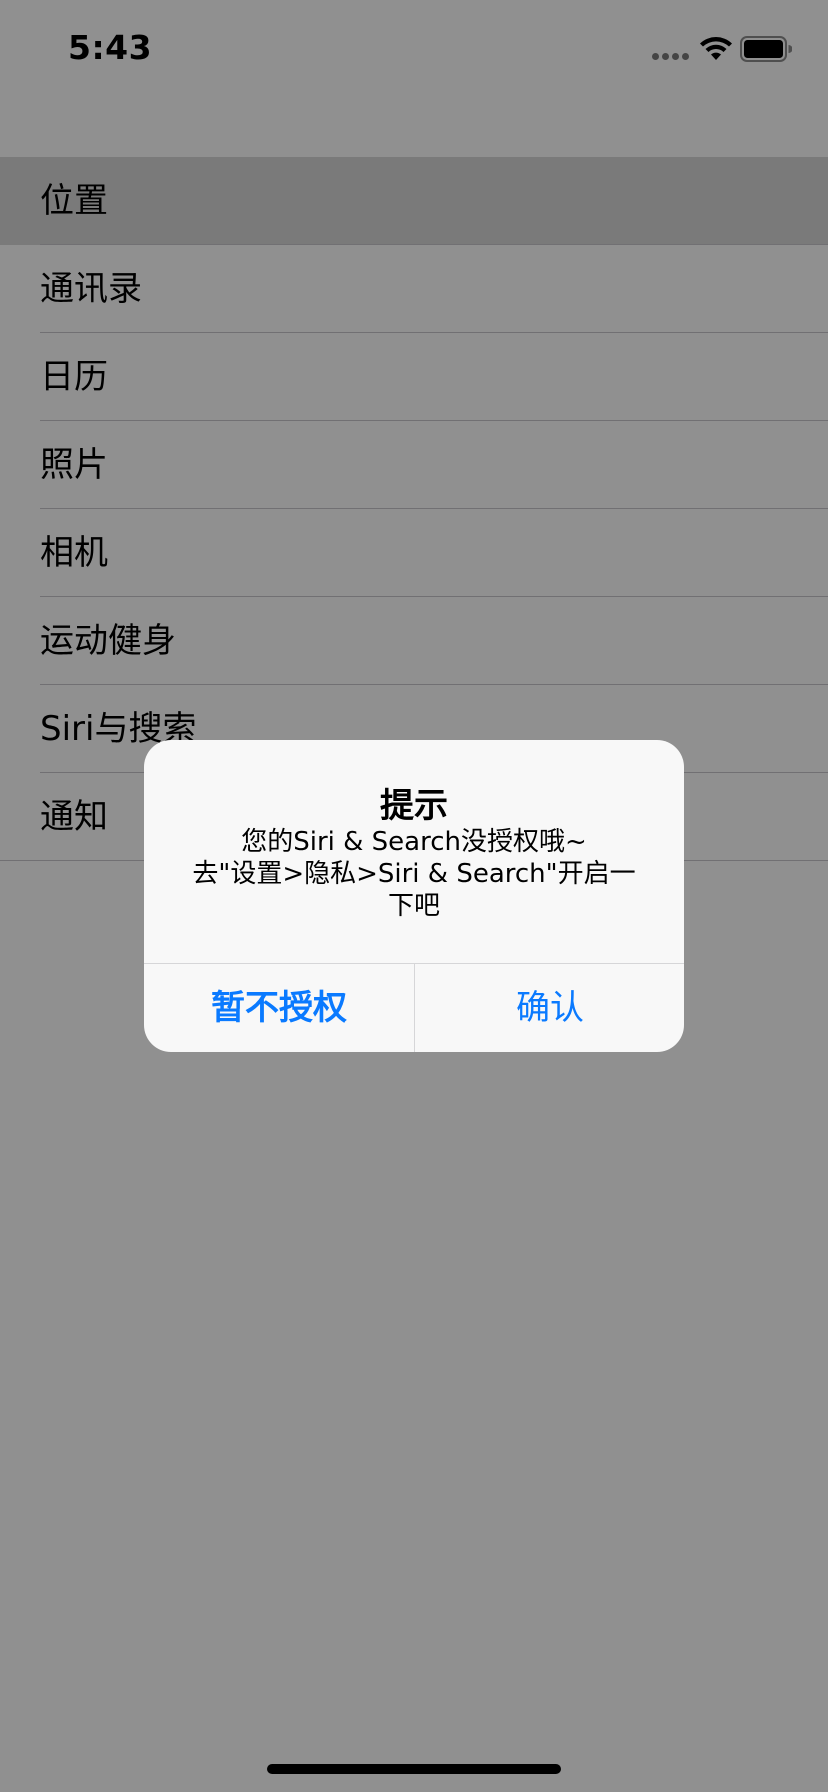 This screenshot has height=1792, width=828. Describe the element at coordinates (414, 806) in the screenshot. I see `alert-title: 提示` at that location.